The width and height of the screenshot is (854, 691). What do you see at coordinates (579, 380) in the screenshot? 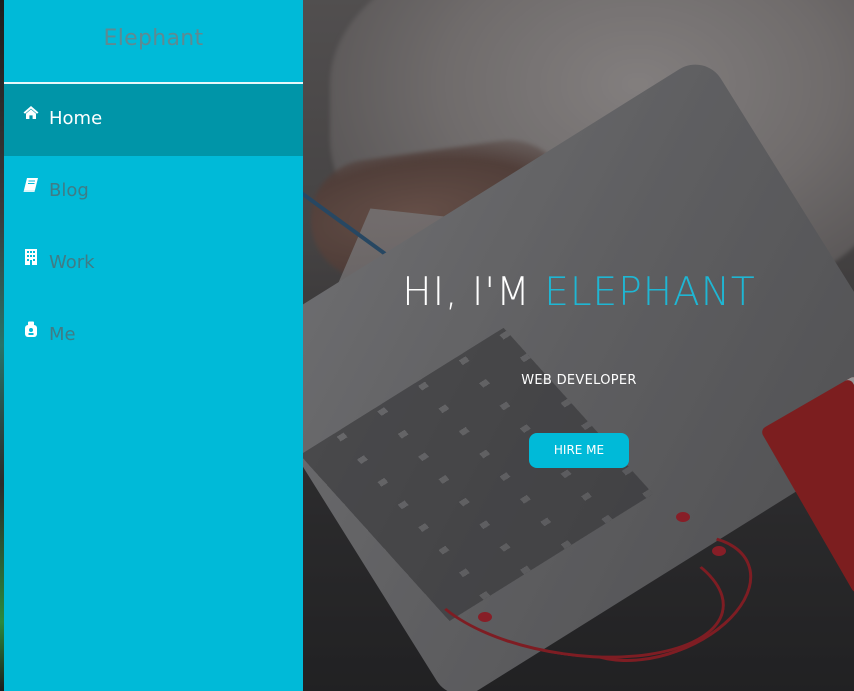
I see `hero-subtitle: WEB DEVELOPER` at bounding box center [579, 380].